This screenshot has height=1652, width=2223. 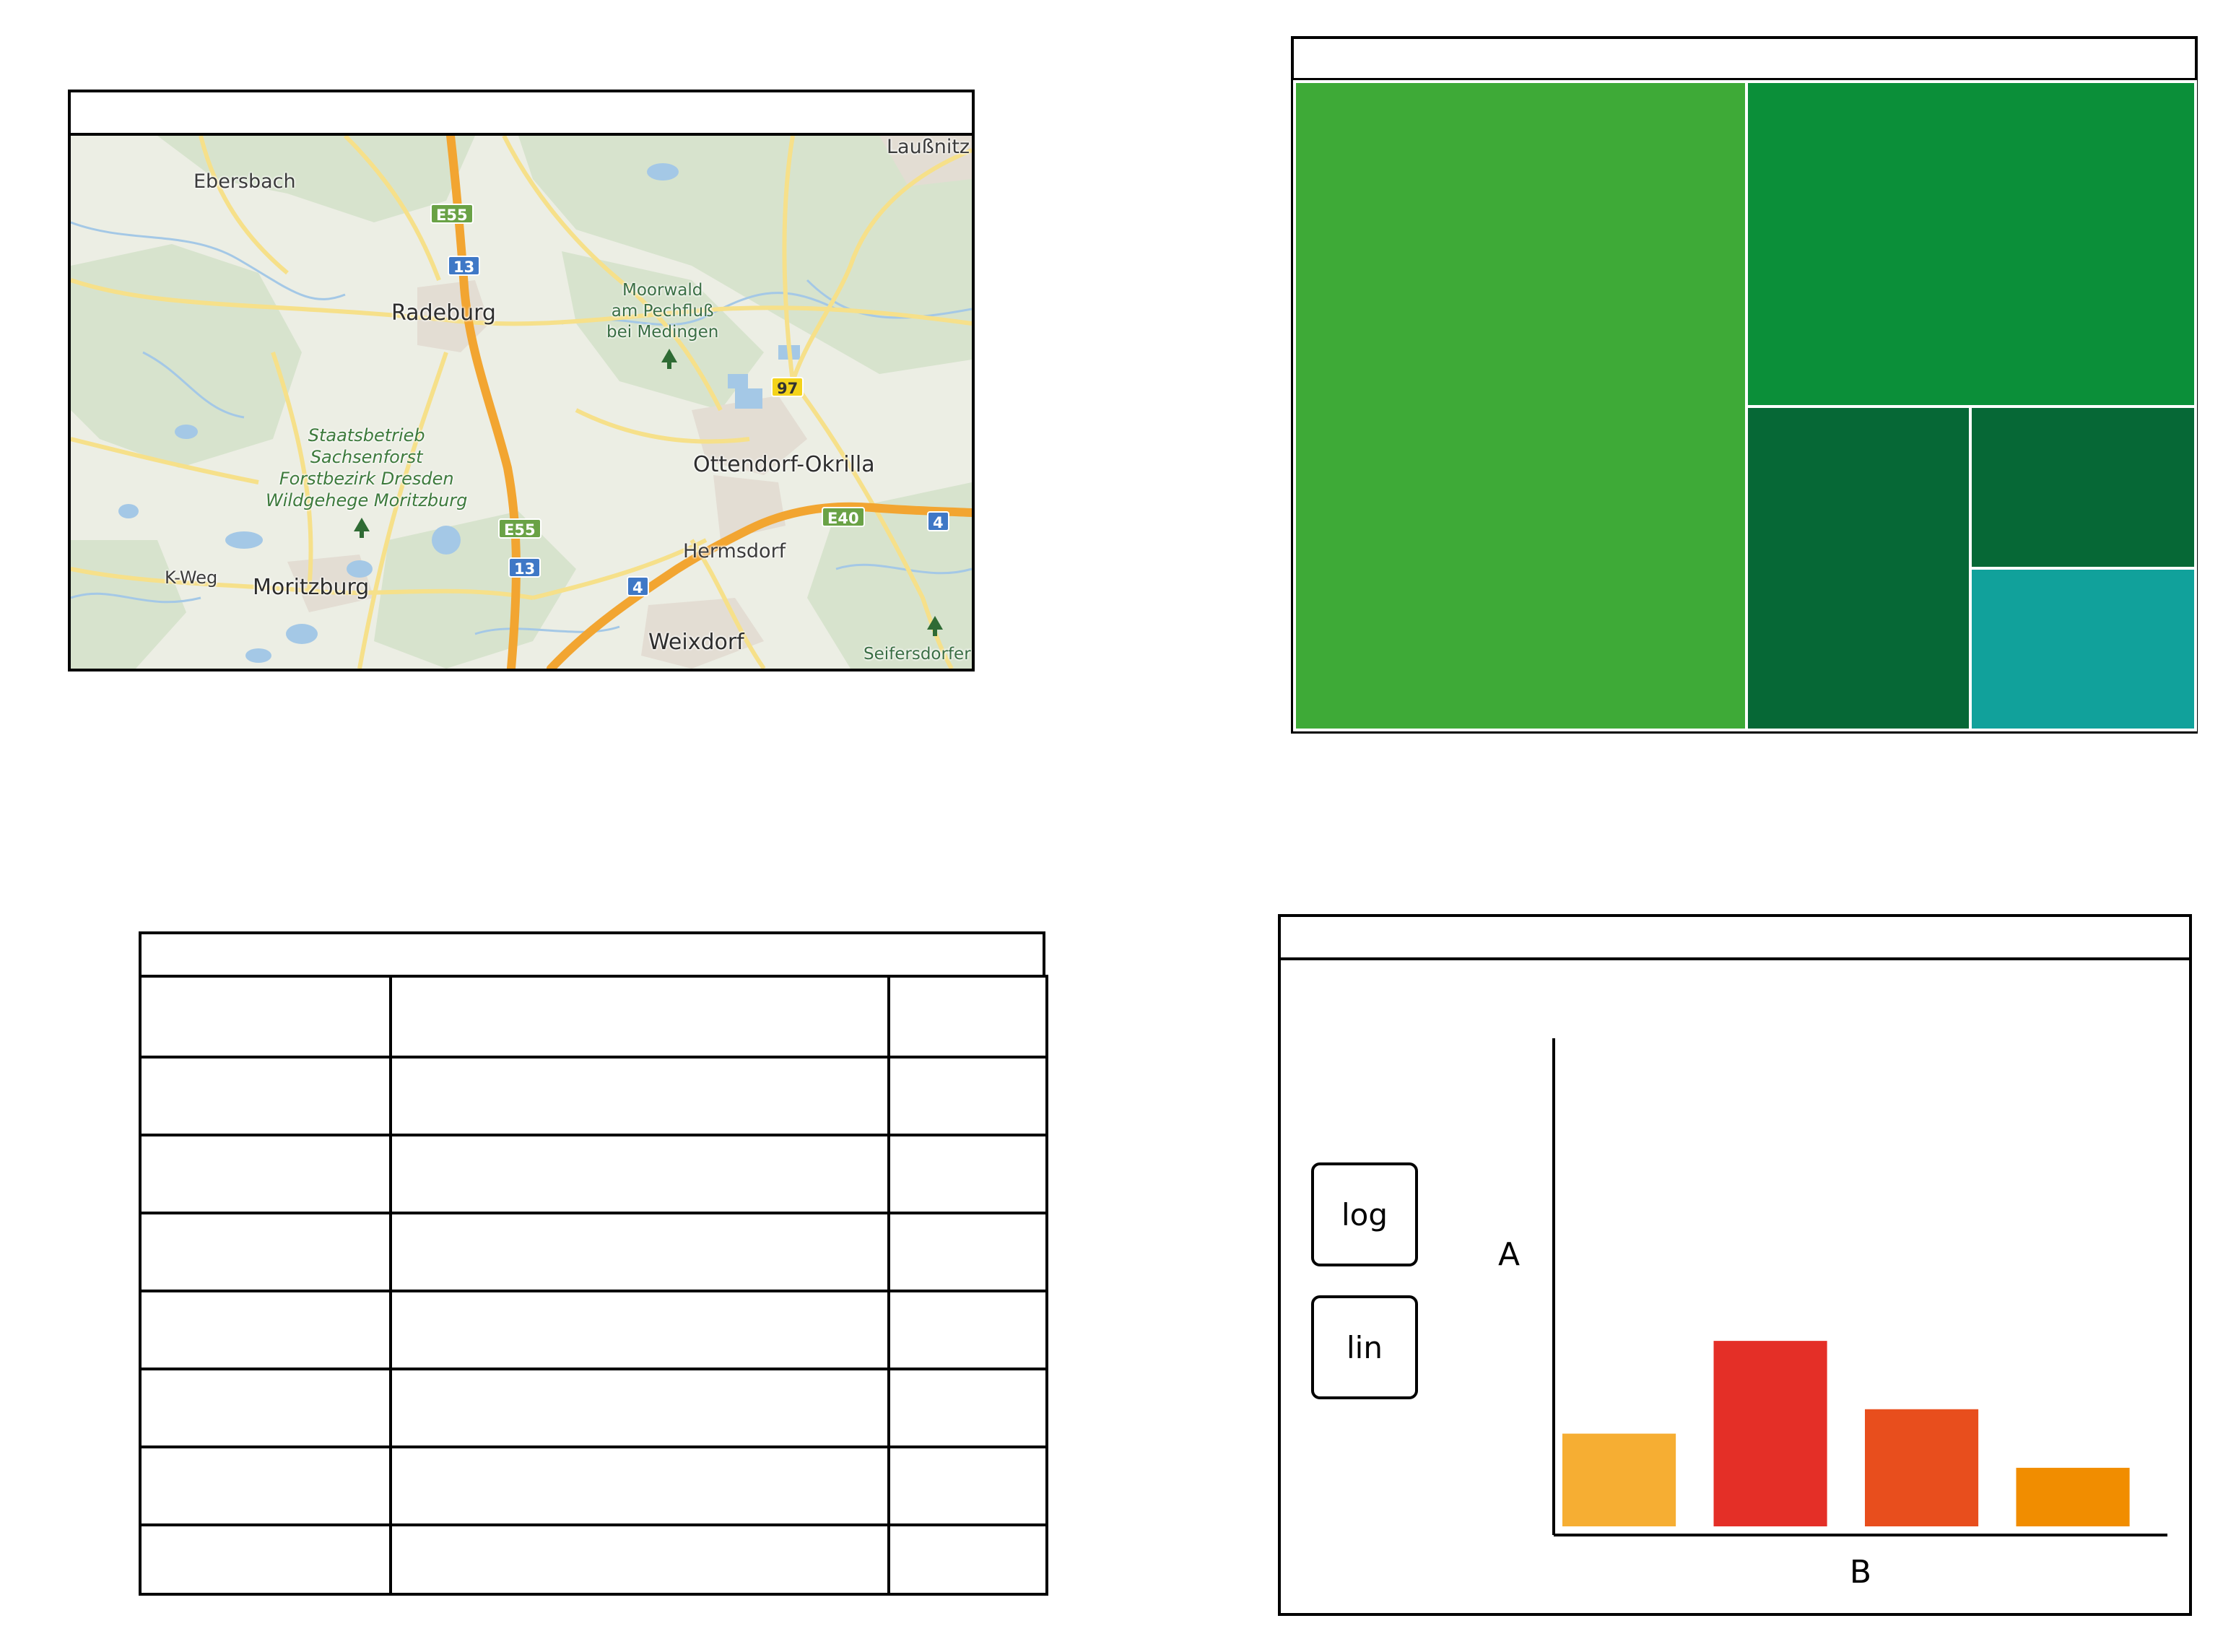 I want to click on map-label-radeburg: Radeburg, so click(x=444, y=313).